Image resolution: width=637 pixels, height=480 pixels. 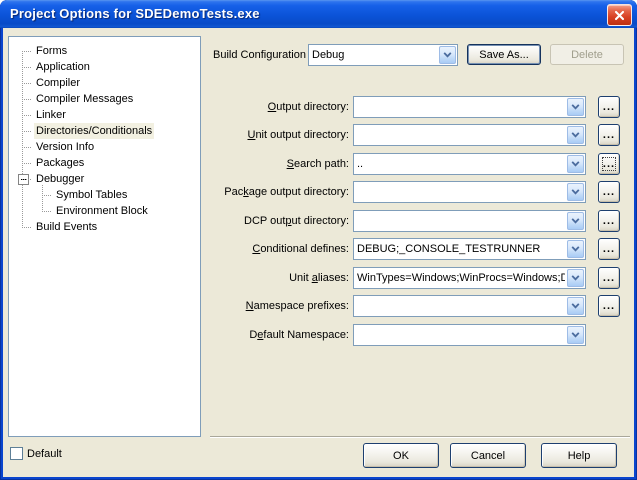 What do you see at coordinates (488, 455) in the screenshot?
I see `cancel-button: Cancel` at bounding box center [488, 455].